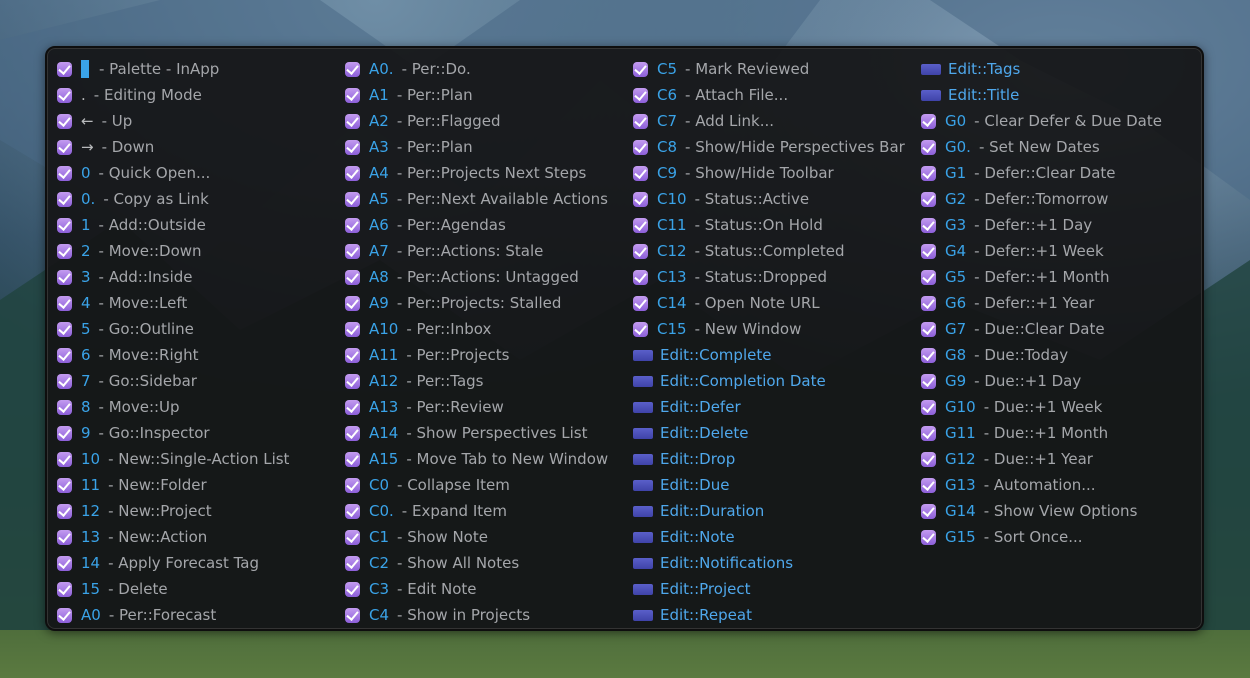  Describe the element at coordinates (476, 381) in the screenshot. I see `command-item: A12 - Per::Tags` at that location.